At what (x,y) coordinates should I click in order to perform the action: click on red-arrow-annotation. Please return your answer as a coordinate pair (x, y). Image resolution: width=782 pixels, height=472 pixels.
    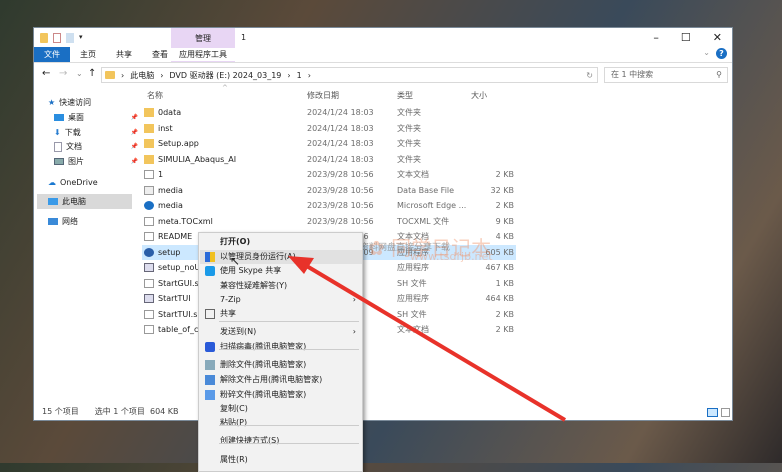
    Looking at the image, I should click on (427, 339).